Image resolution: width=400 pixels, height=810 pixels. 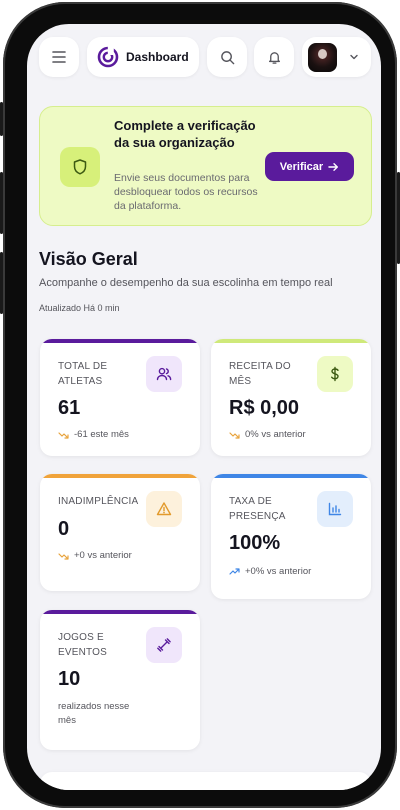 What do you see at coordinates (301, 166) in the screenshot?
I see `verify-button-label: Verificar` at bounding box center [301, 166].